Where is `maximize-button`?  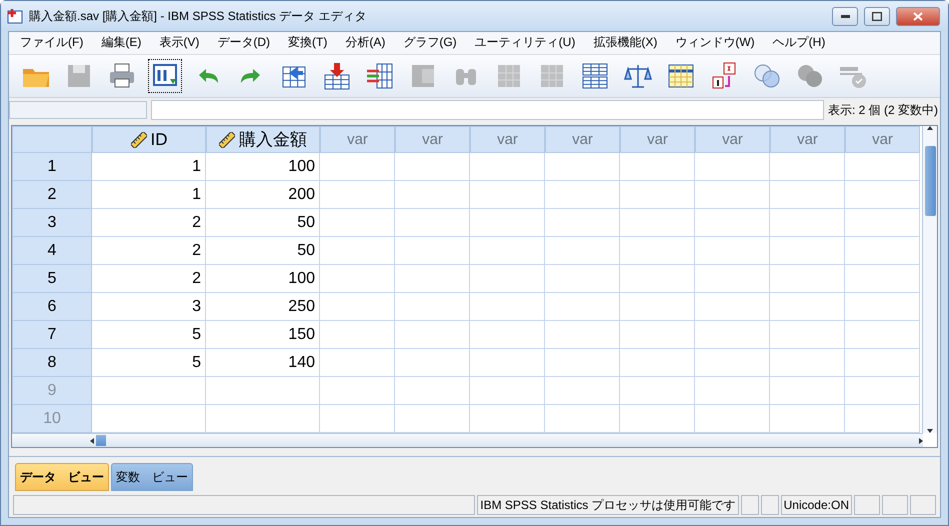 maximize-button is located at coordinates (877, 16).